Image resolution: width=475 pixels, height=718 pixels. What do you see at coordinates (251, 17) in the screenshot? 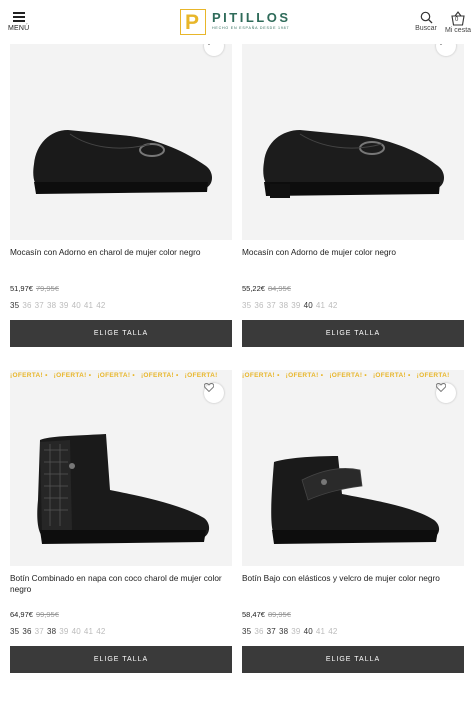
I see `logo-text: PITILLOS` at bounding box center [251, 17].